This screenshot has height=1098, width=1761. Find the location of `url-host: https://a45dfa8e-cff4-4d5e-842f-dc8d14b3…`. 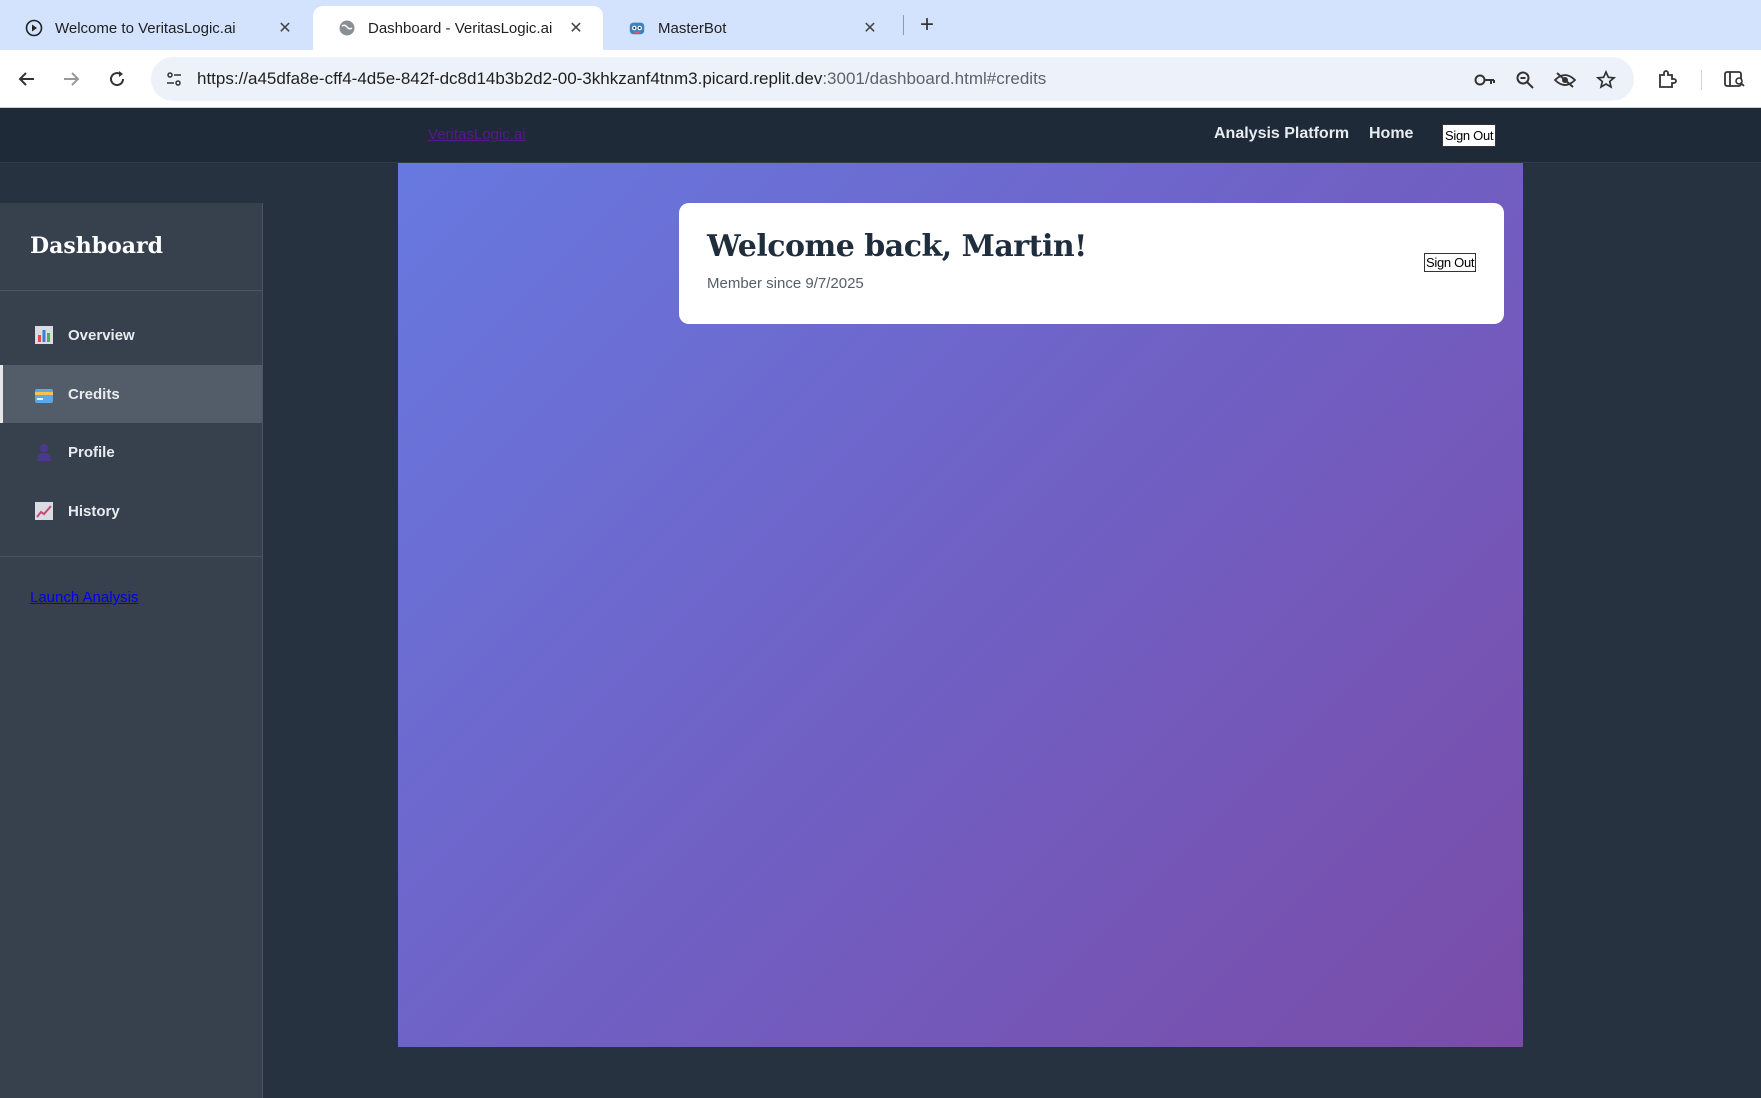

url-host: https://a45dfa8e-cff4-4d5e-842f-dc8d14b3… is located at coordinates (510, 78).